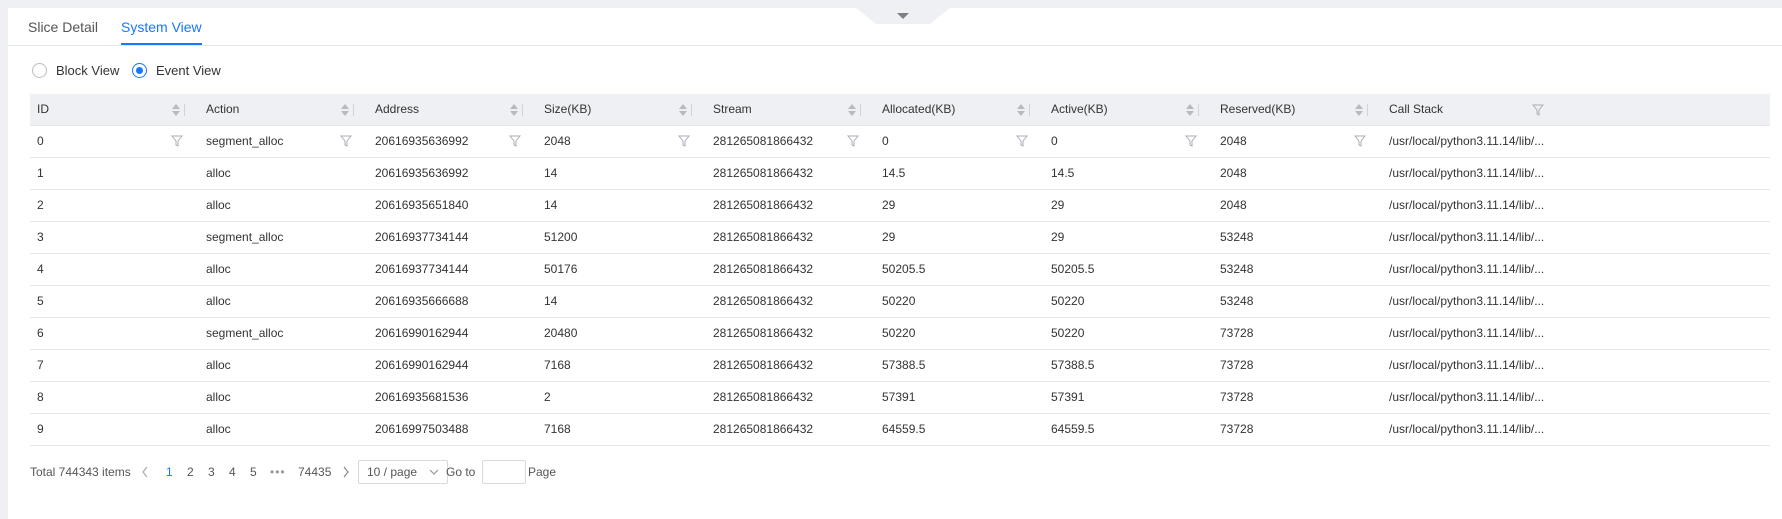 This screenshot has width=1782, height=519. Describe the element at coordinates (397, 109) in the screenshot. I see `column-header-label: Address` at that location.